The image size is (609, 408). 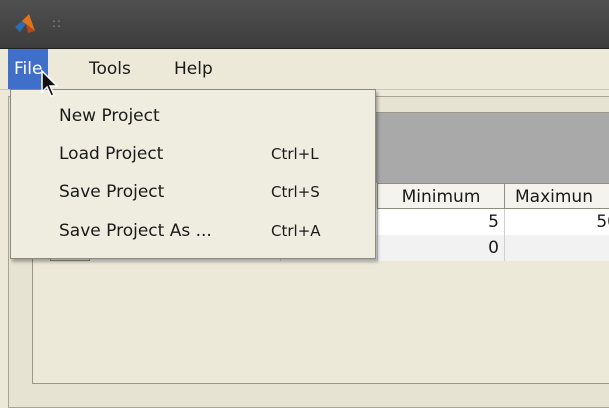 I want to click on cell-maximum, so click(x=556, y=248).